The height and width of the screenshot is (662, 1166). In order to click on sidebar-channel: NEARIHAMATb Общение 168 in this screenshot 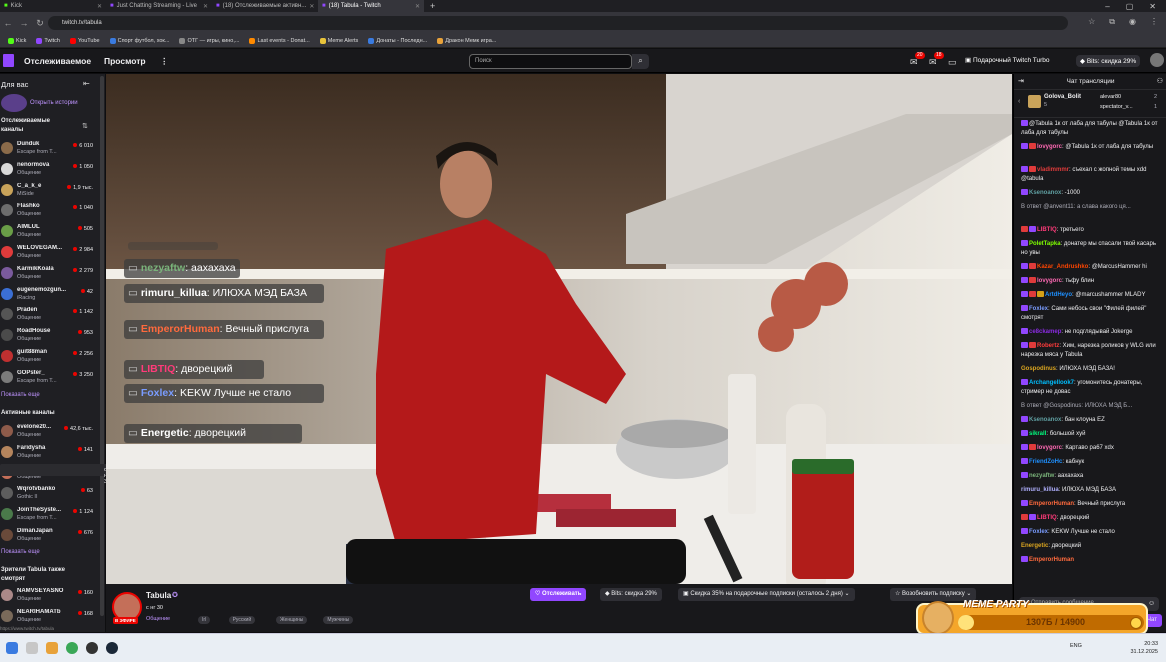, I will do `click(50, 617)`.